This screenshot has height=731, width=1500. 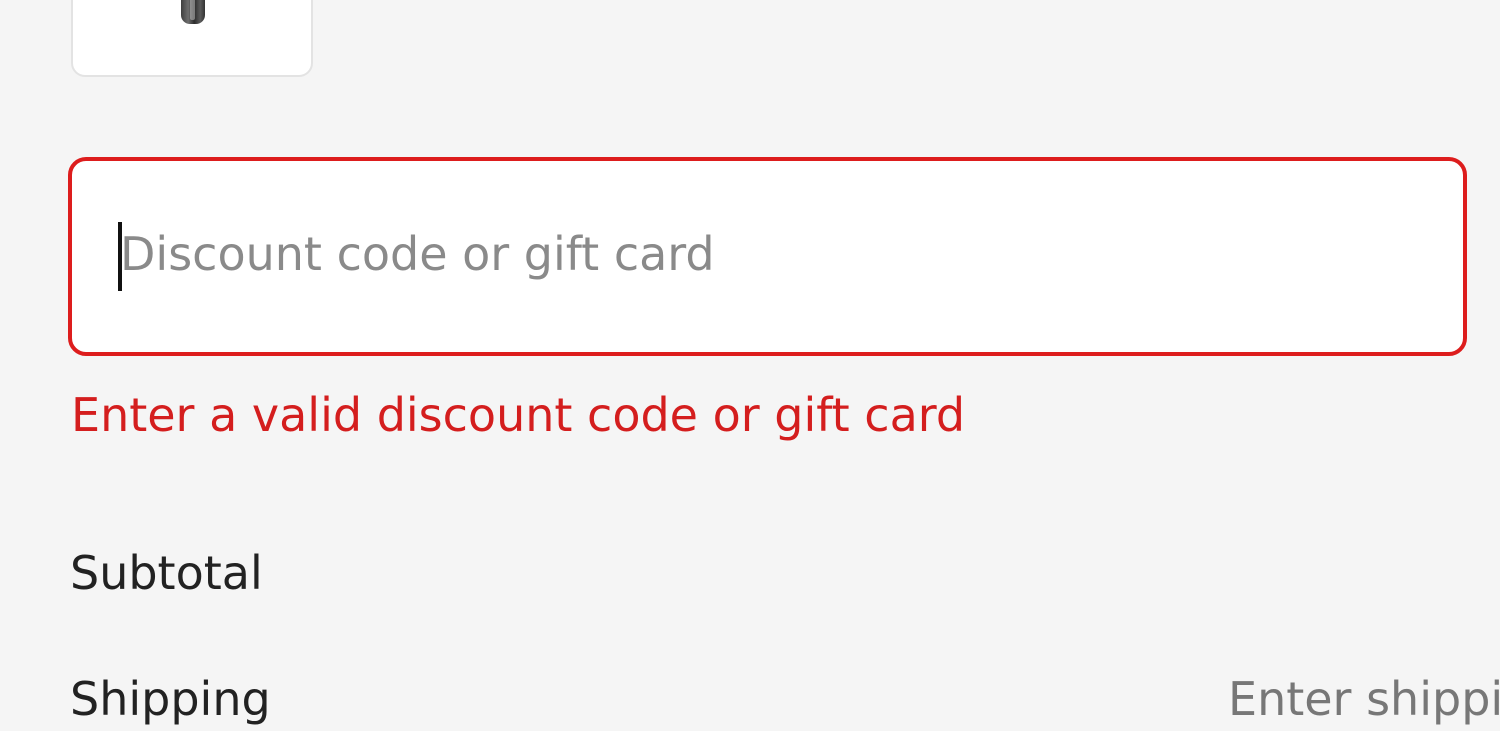 What do you see at coordinates (192, 38) in the screenshot?
I see `product-thumbnail` at bounding box center [192, 38].